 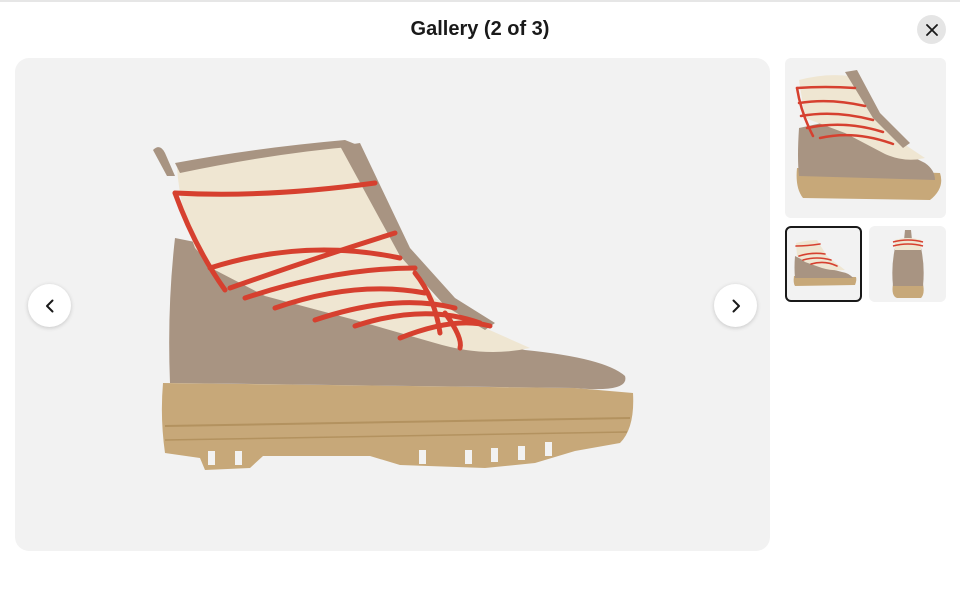 I want to click on close-button, so click(x=931, y=29).